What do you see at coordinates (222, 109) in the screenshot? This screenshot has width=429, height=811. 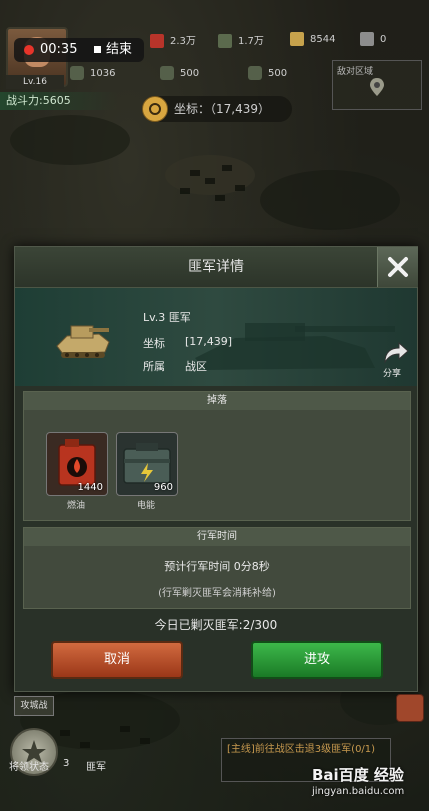 I see `coordinate-label: 坐标：（17,439）` at bounding box center [222, 109].